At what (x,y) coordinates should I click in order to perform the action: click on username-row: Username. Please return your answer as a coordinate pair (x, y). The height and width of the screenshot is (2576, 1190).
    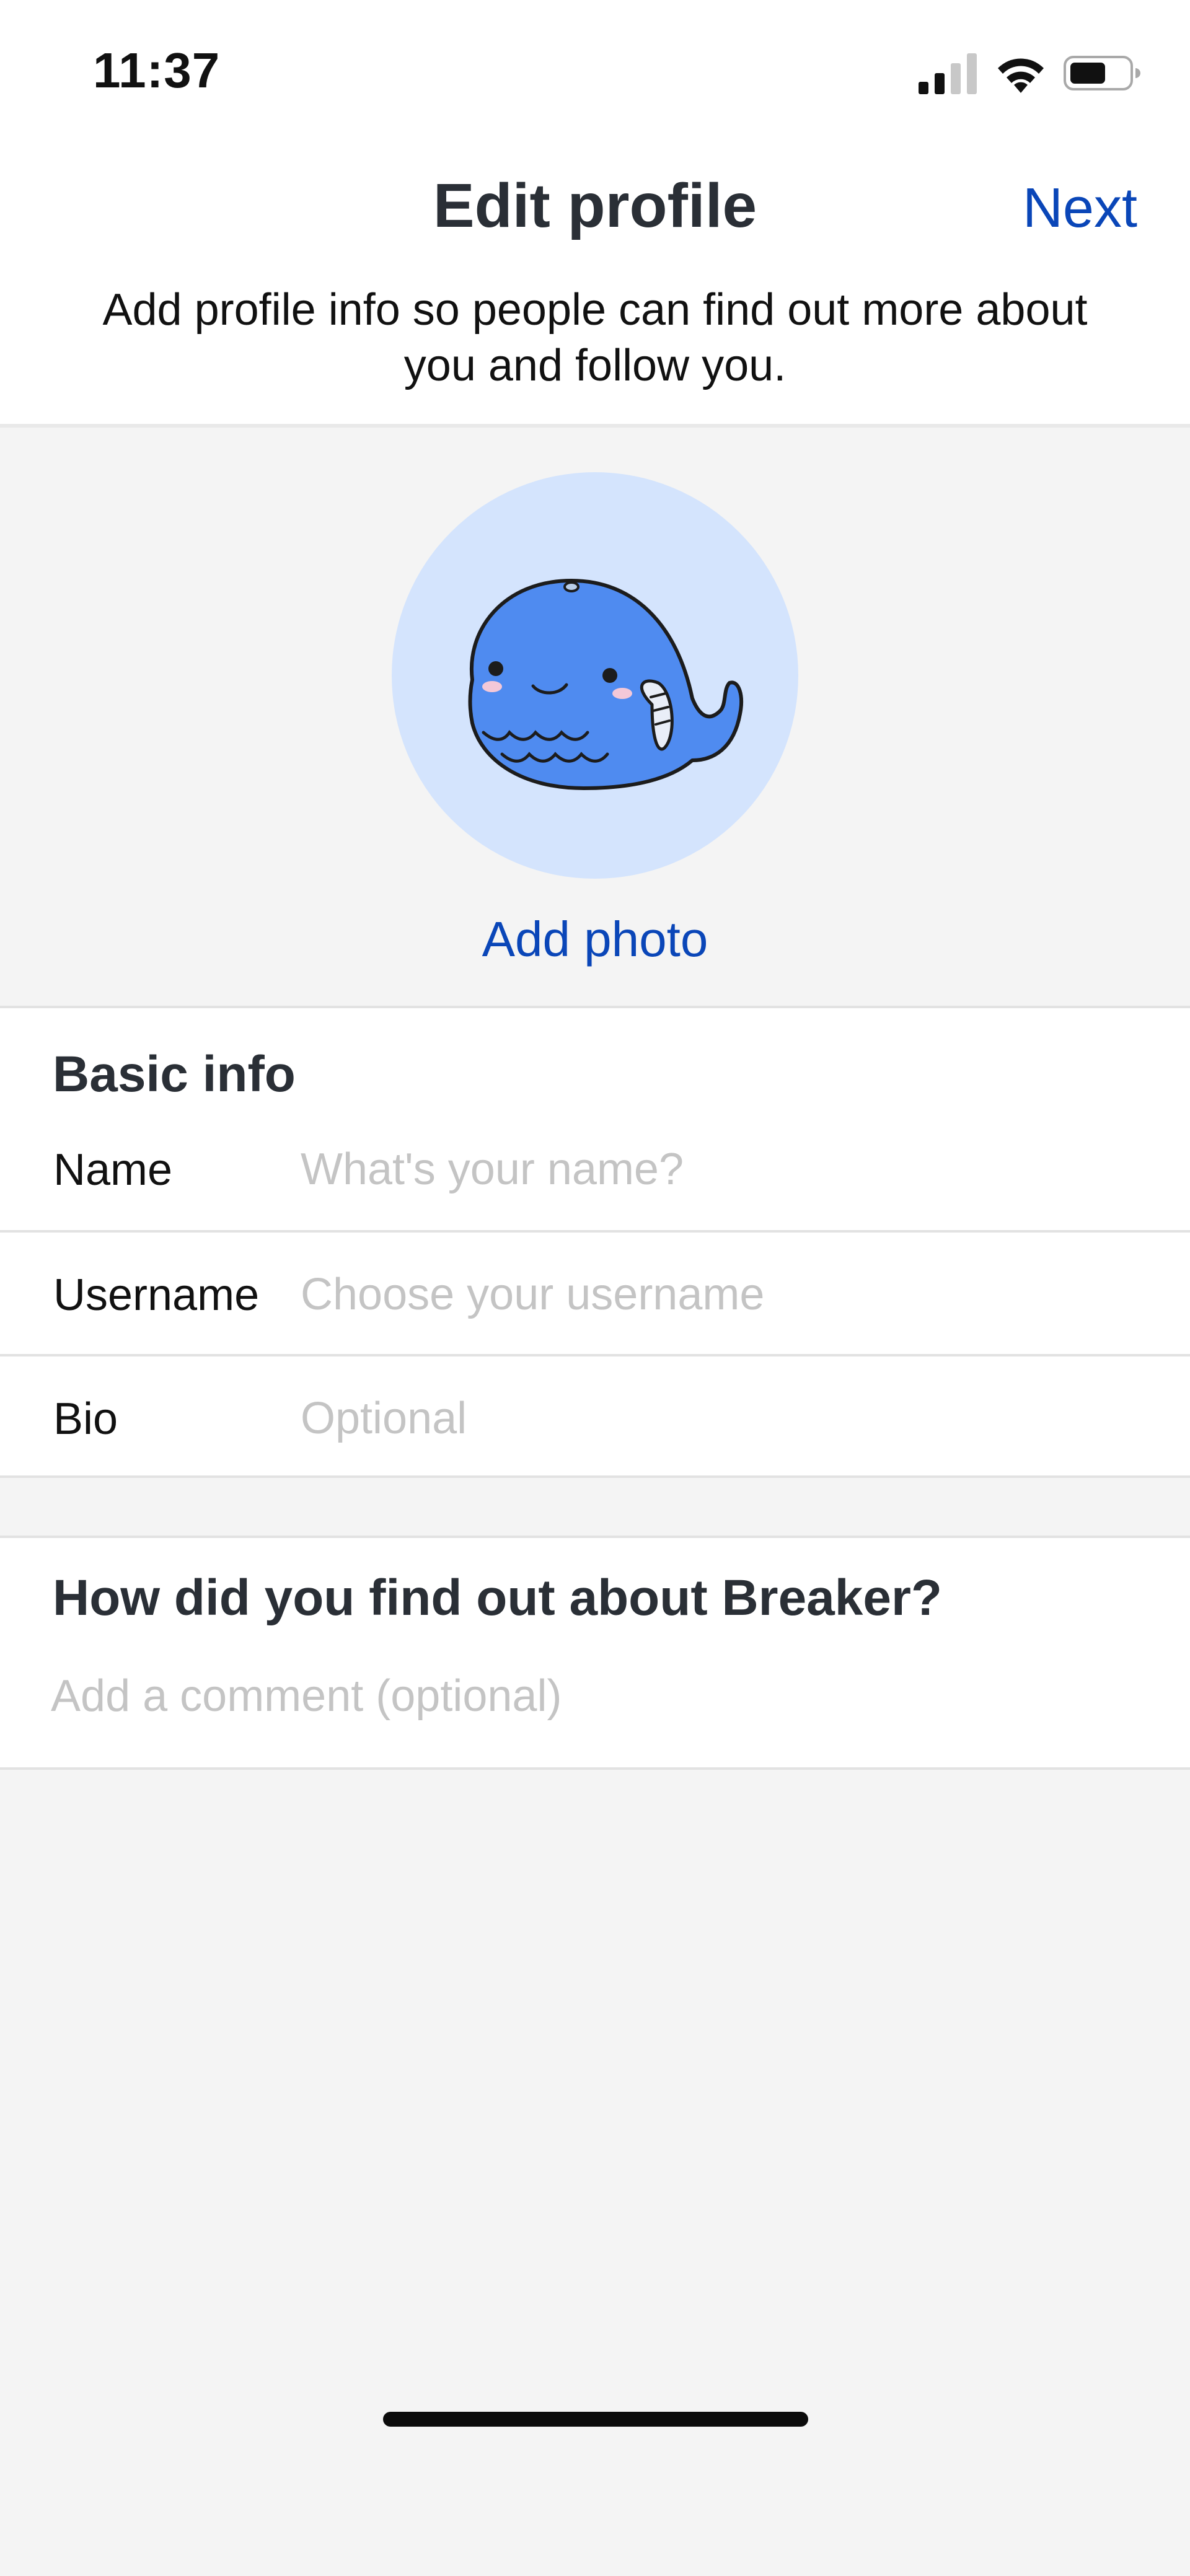
    Looking at the image, I should click on (595, 1294).